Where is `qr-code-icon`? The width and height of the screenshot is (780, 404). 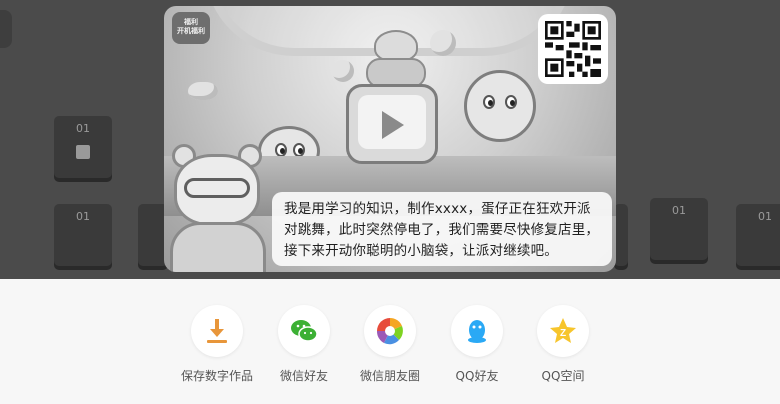
qr-code-icon is located at coordinates (573, 49).